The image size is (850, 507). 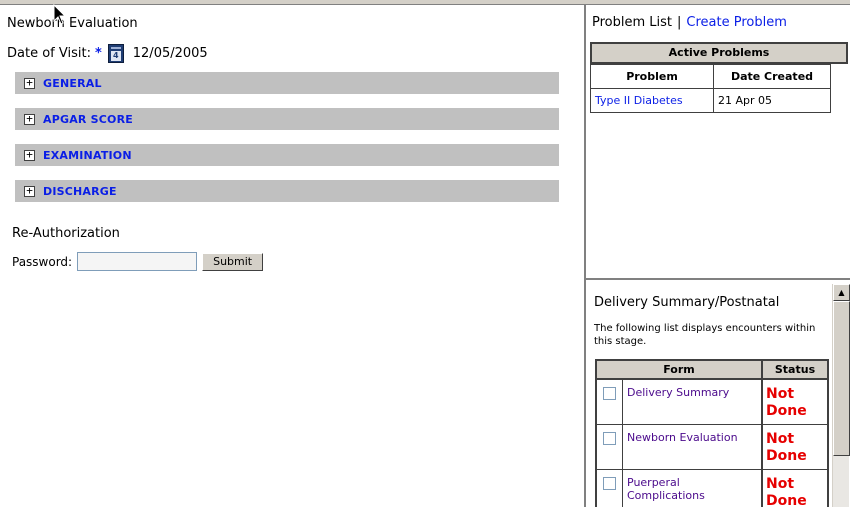 What do you see at coordinates (87, 155) in the screenshot?
I see `section-examination-label: EXAMINATION` at bounding box center [87, 155].